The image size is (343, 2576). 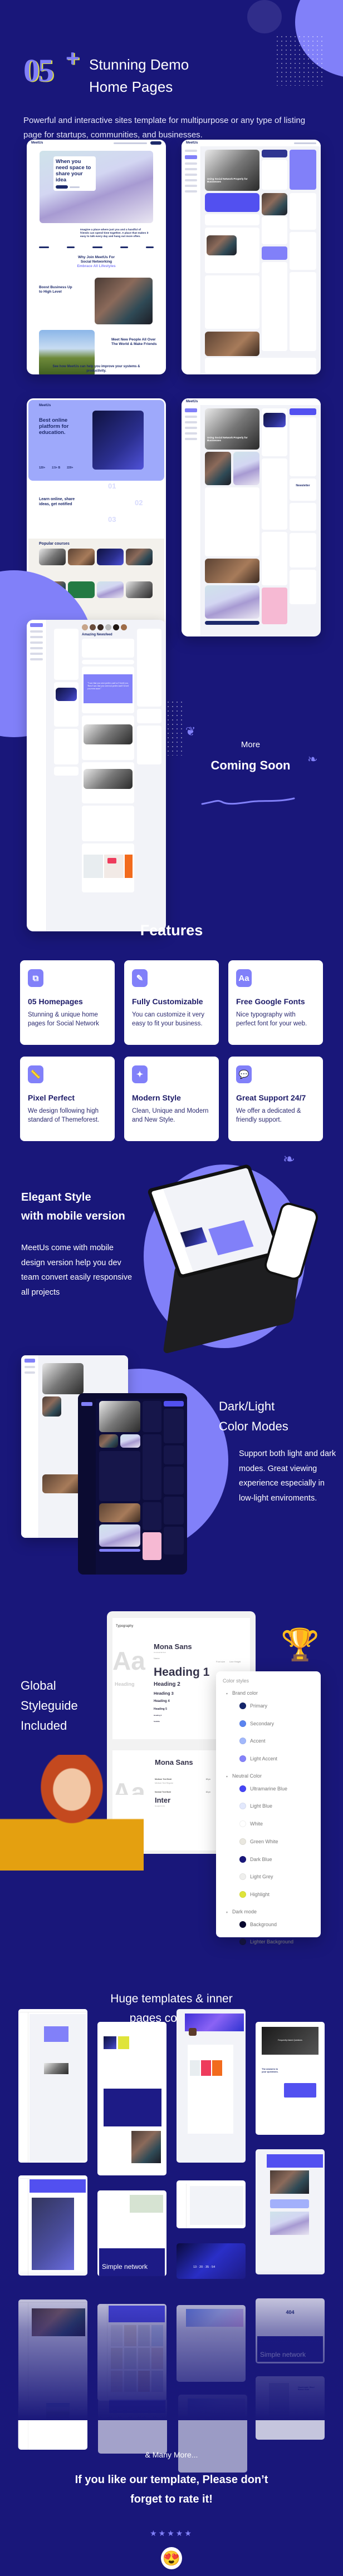 What do you see at coordinates (35, 978) in the screenshot?
I see `copy-icon: ⧉` at bounding box center [35, 978].